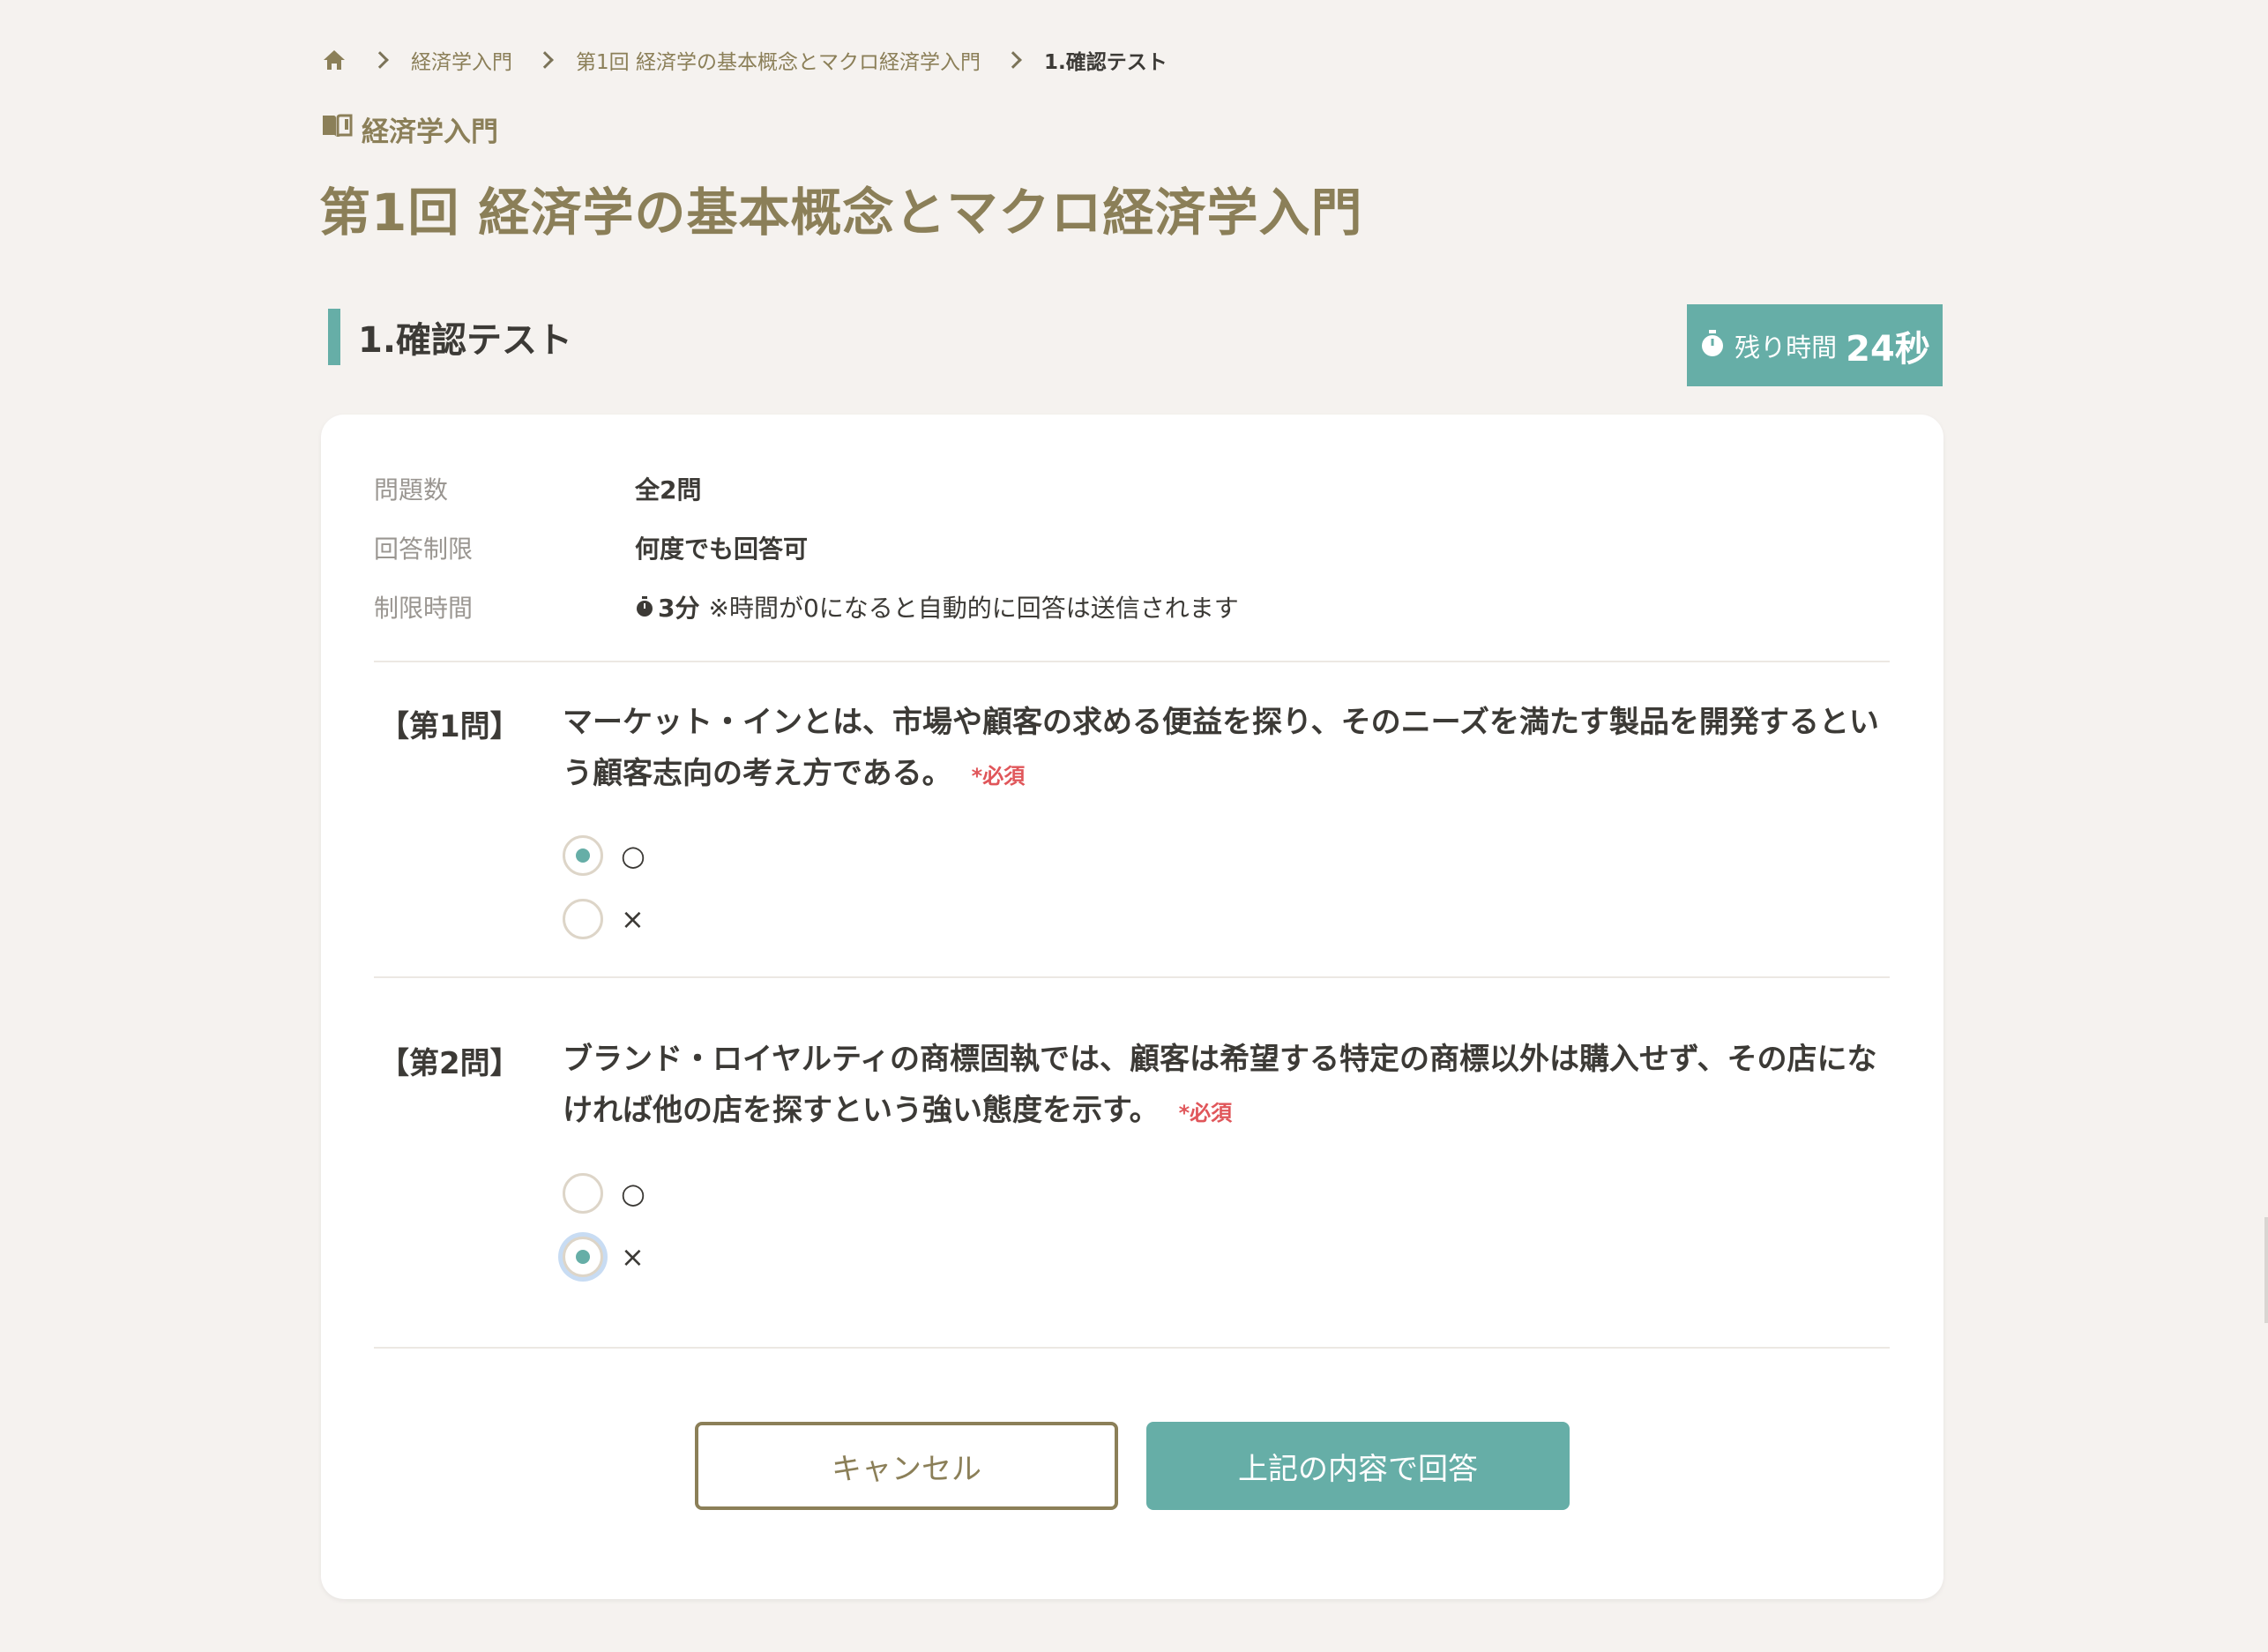 The width and height of the screenshot is (2268, 1652). I want to click on question-2-option-yes: ○, so click(604, 1193).